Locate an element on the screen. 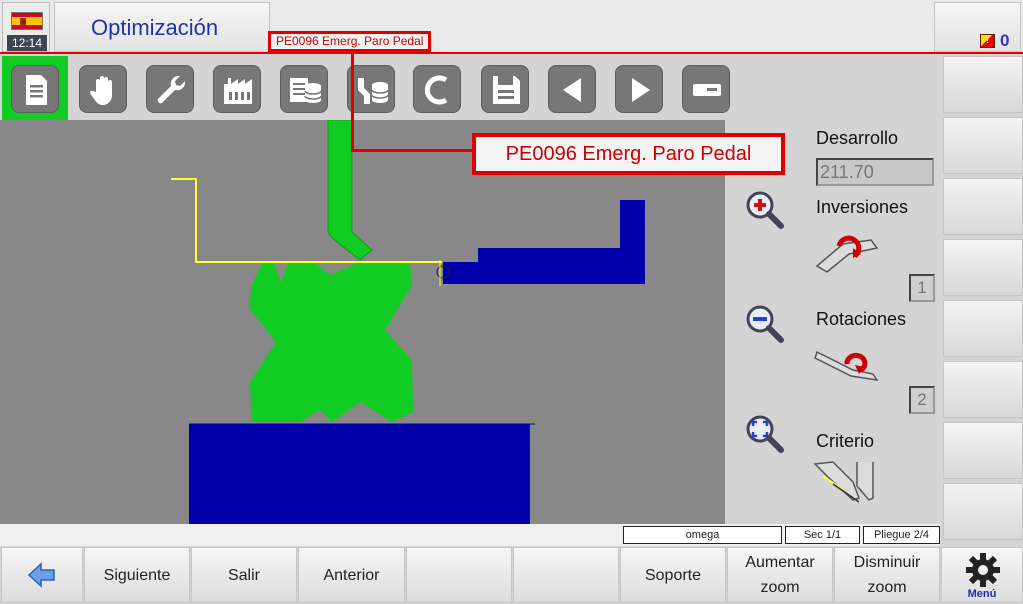 The width and height of the screenshot is (1023, 604). zoom-fit-icon is located at coordinates (764, 433).